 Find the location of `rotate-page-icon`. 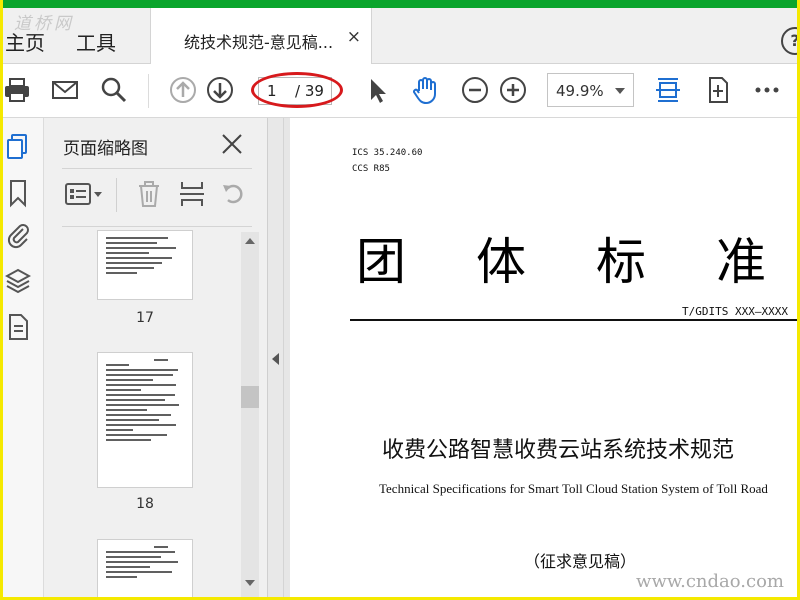

rotate-page-icon is located at coordinates (234, 194).